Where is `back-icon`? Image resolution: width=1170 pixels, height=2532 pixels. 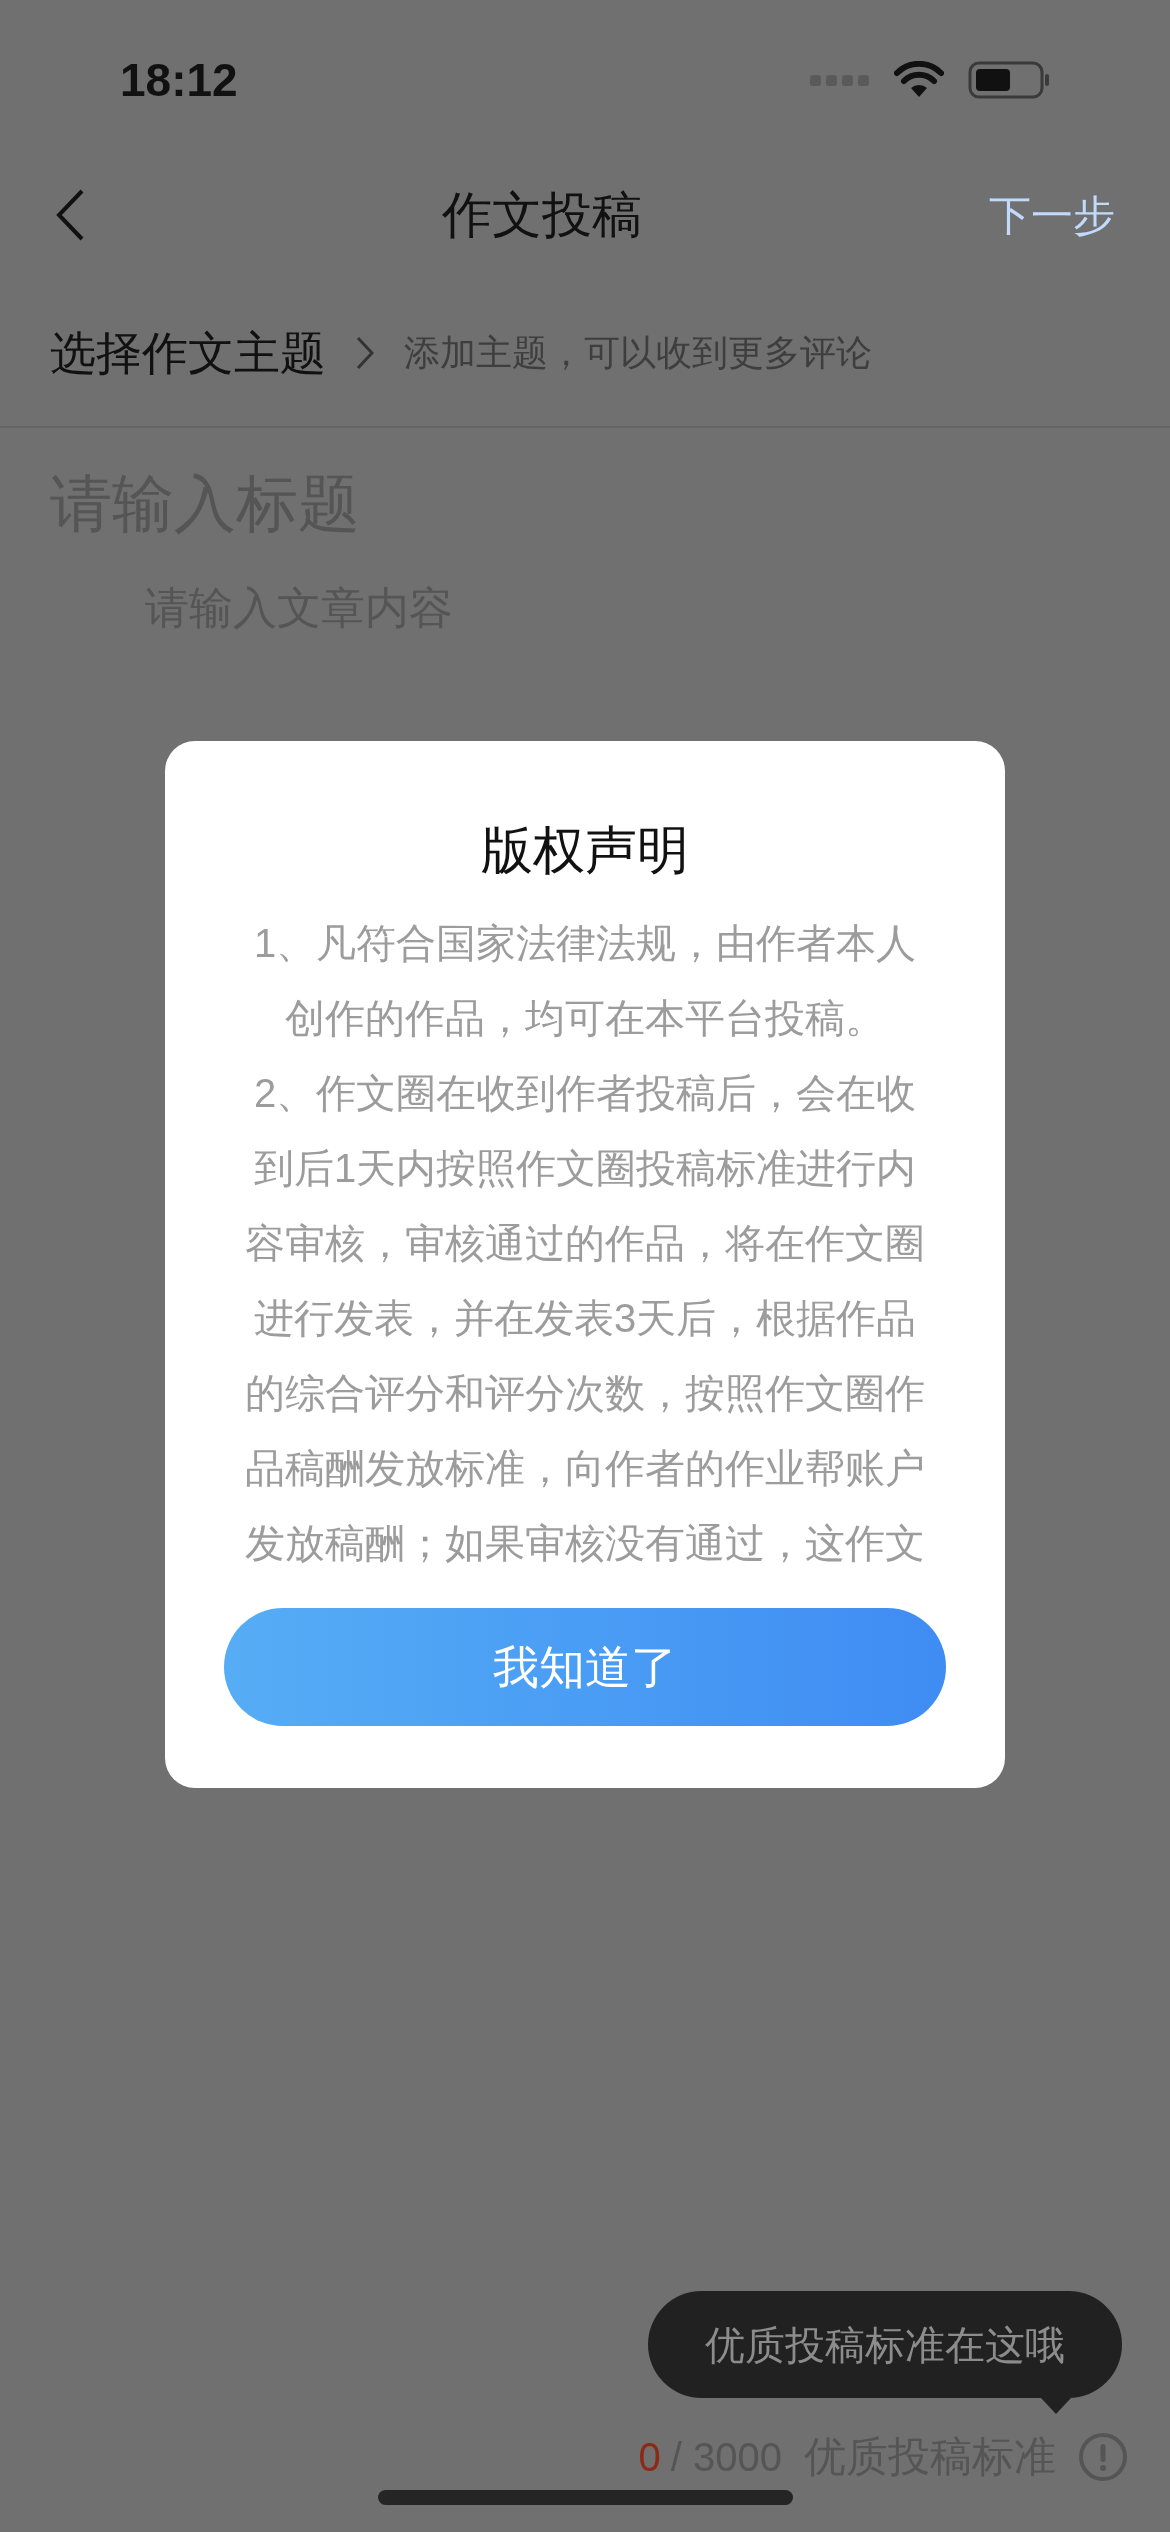
back-icon is located at coordinates (70, 215).